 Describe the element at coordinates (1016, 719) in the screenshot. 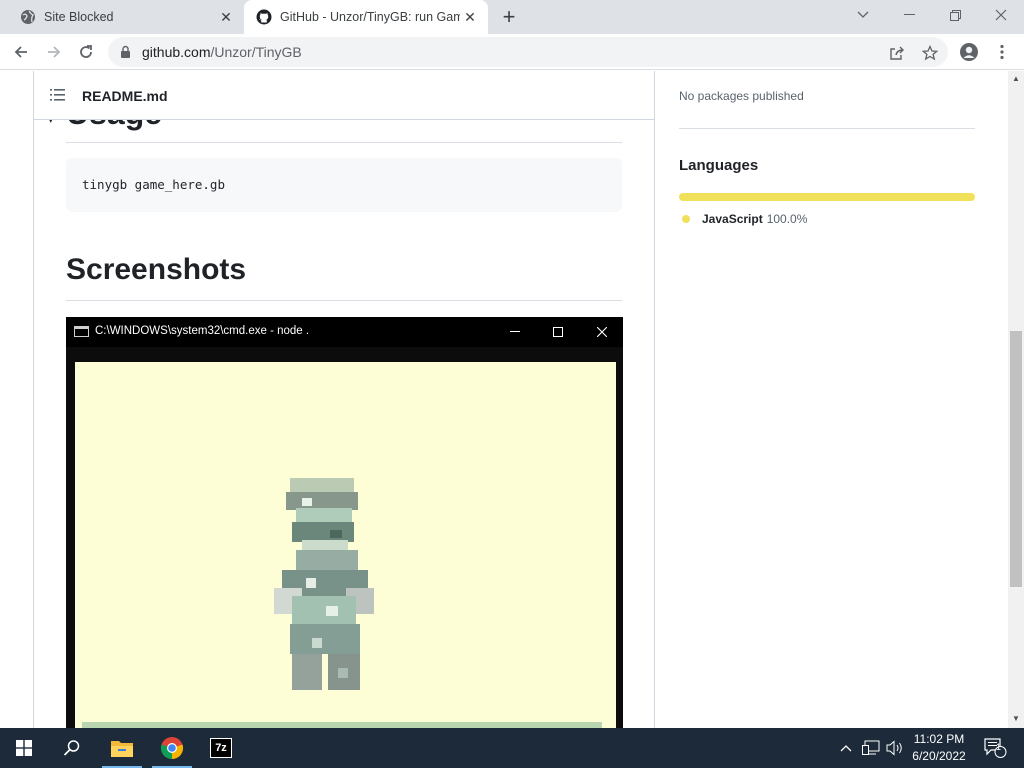

I see `scroll-down-icon: ▼` at that location.